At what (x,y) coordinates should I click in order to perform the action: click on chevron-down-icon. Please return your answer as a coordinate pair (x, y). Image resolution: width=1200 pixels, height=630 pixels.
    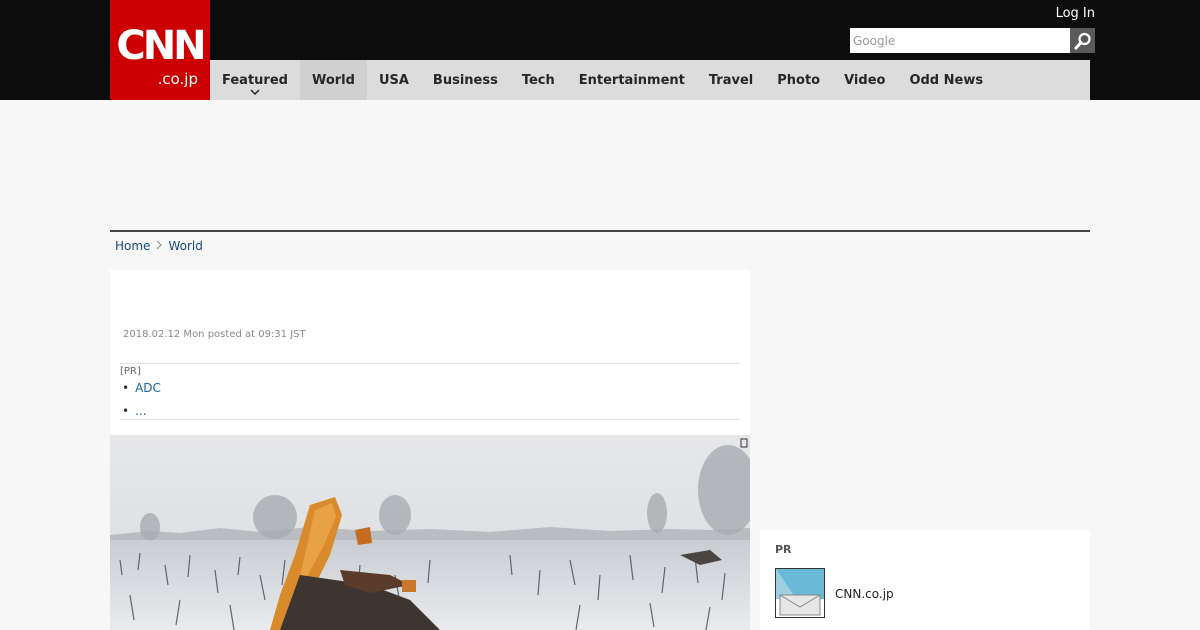
    Looking at the image, I should click on (255, 93).